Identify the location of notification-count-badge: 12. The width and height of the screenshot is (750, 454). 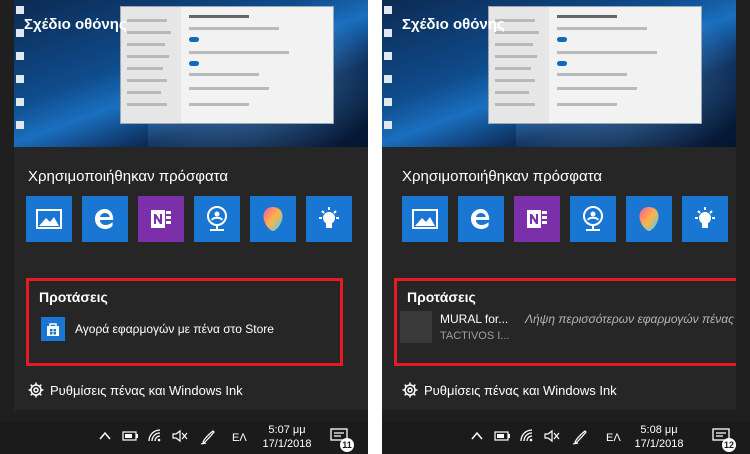
(729, 445).